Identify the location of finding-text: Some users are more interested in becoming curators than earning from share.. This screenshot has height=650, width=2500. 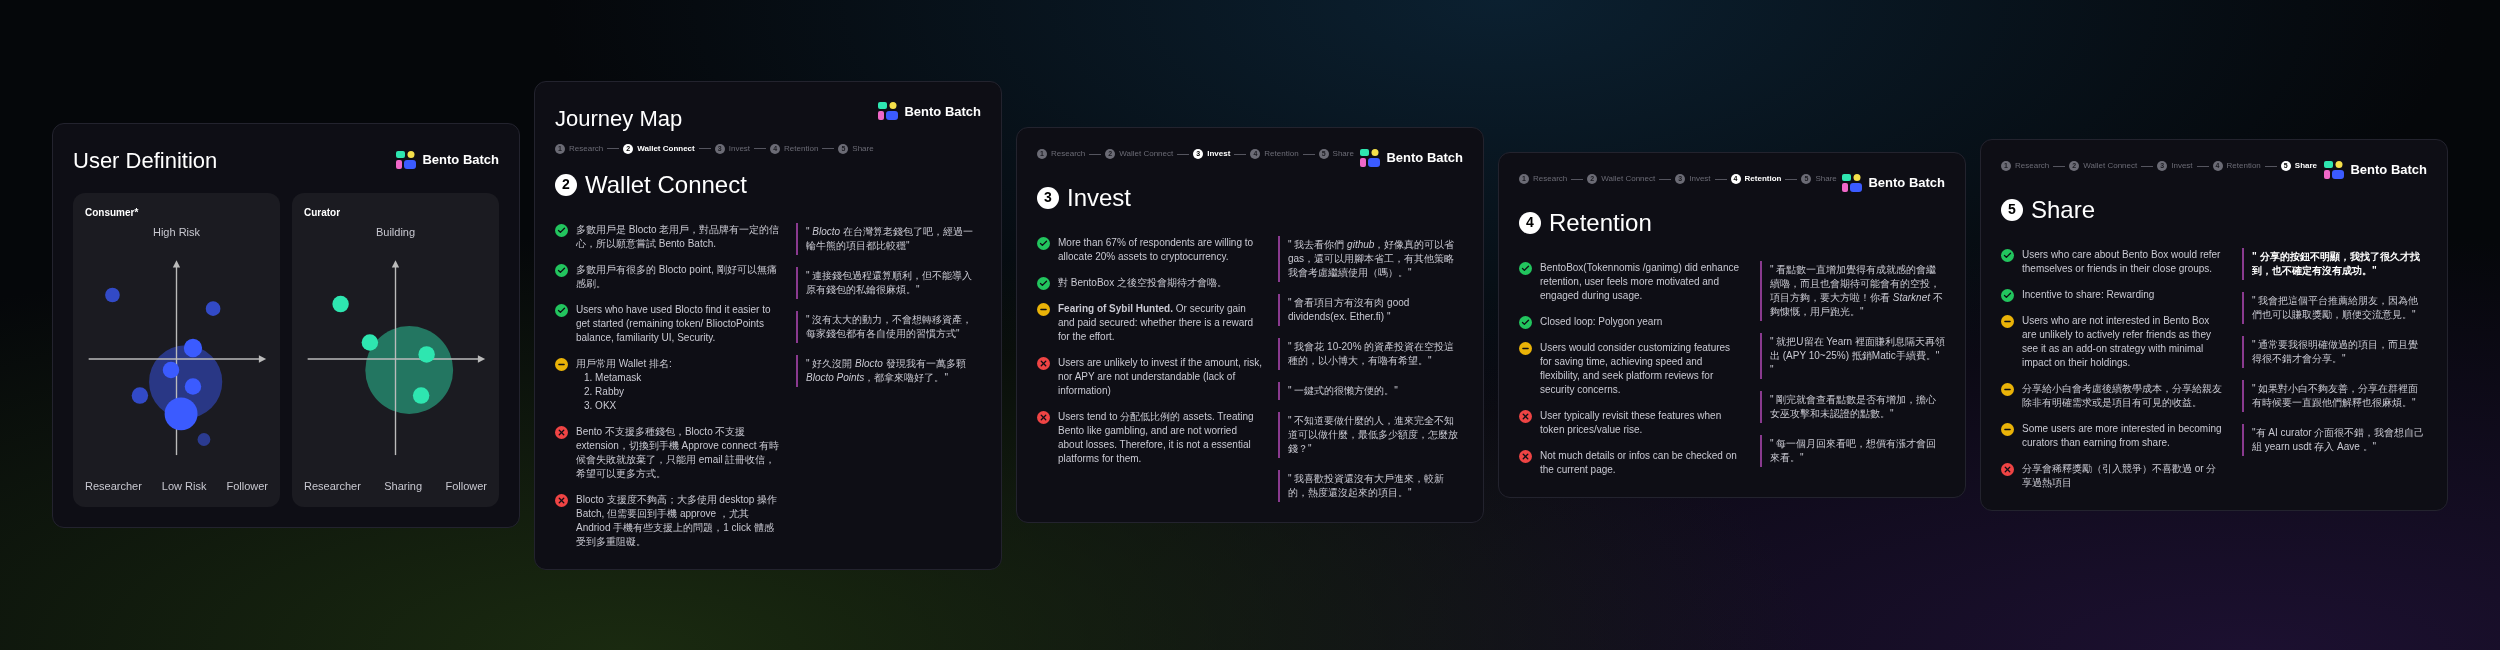
(2122, 435).